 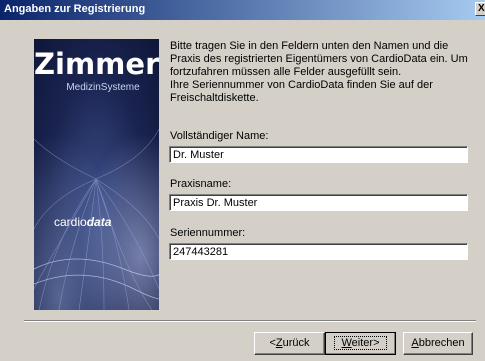 I want to click on name-field, so click(x=318, y=154).